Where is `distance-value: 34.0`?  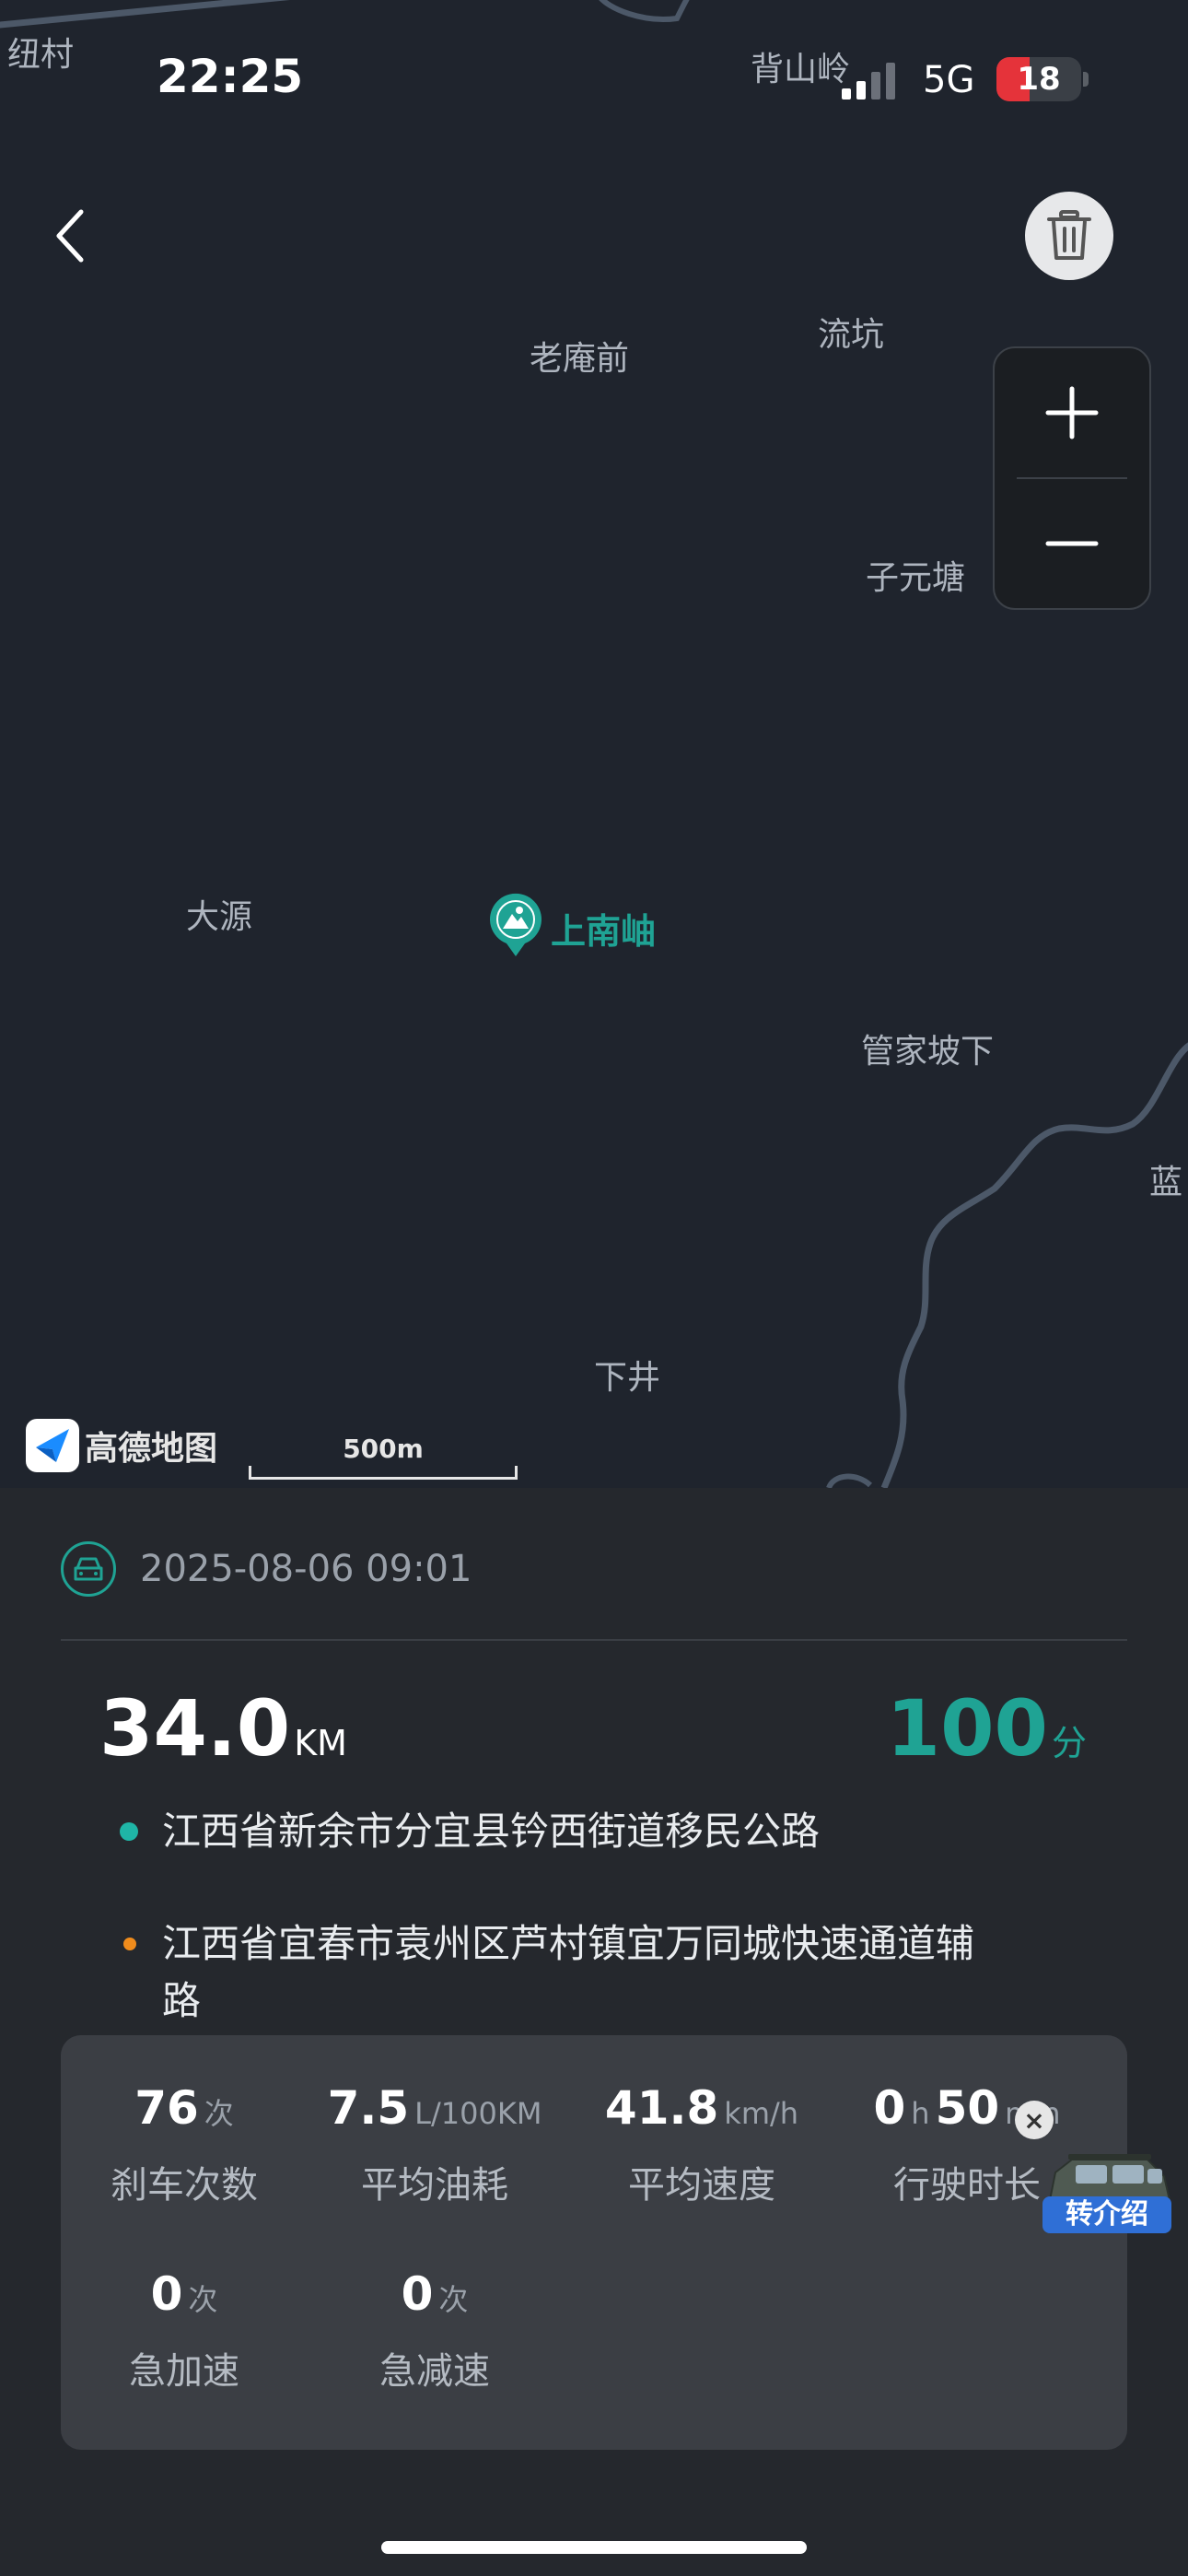
distance-value: 34.0 is located at coordinates (195, 1728).